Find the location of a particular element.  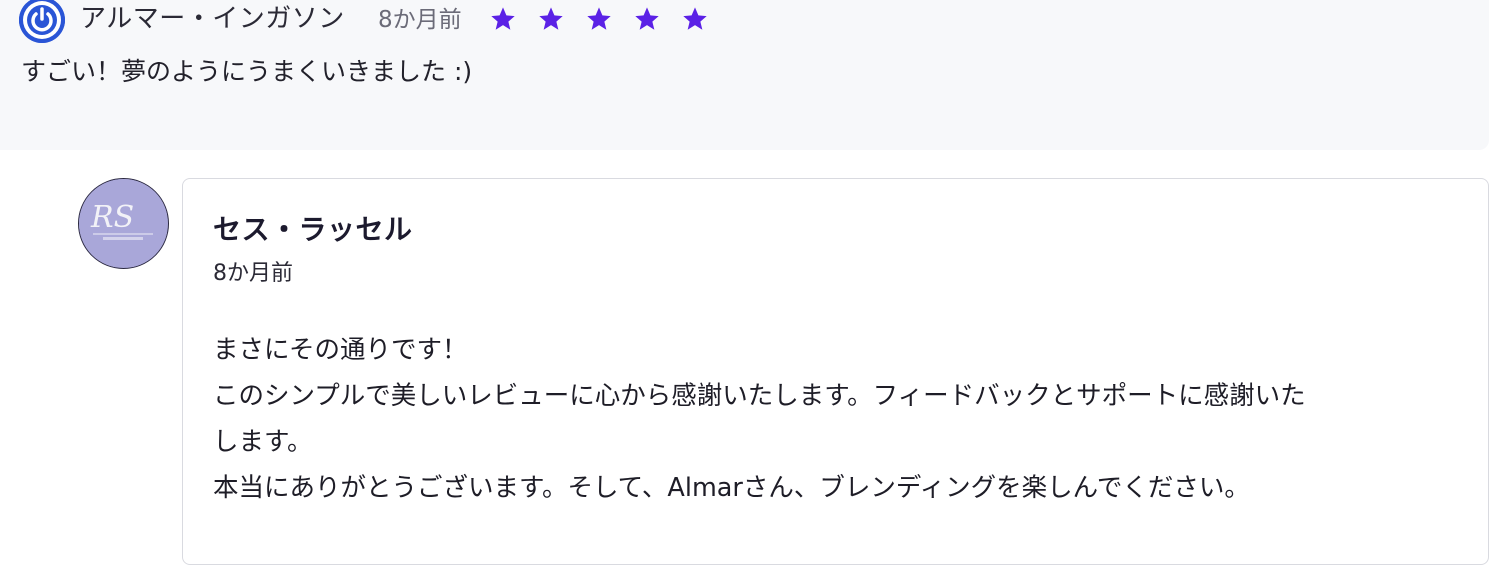

svg-text: RS is located at coordinates (112, 217).